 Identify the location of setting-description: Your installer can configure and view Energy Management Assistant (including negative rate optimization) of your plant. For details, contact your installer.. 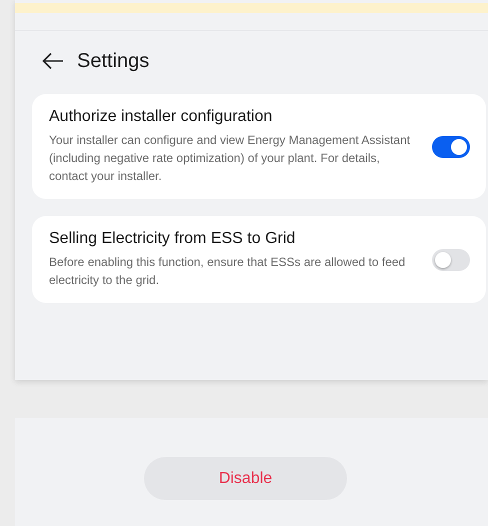
(230, 158).